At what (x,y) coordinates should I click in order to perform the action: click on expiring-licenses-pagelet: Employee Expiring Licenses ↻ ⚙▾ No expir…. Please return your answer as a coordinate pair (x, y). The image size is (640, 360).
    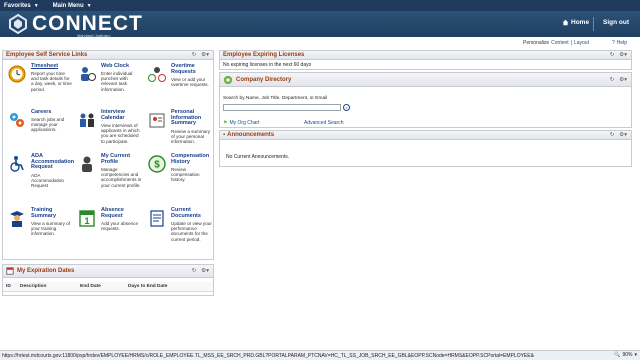
    Looking at the image, I should click on (425, 60).